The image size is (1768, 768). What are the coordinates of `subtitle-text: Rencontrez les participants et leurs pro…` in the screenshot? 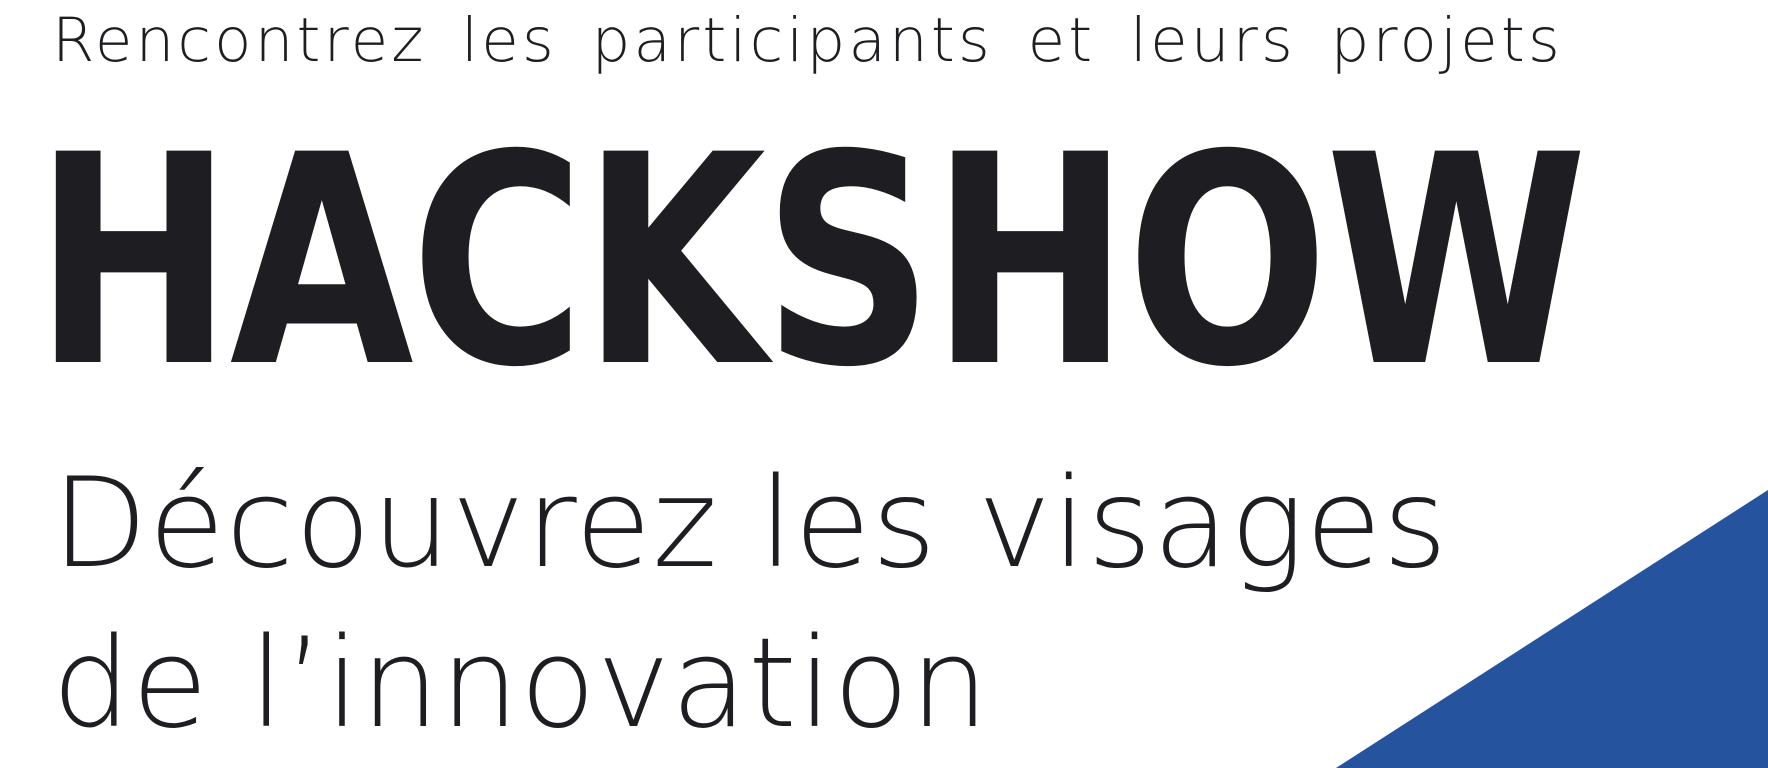 It's located at (807, 40).